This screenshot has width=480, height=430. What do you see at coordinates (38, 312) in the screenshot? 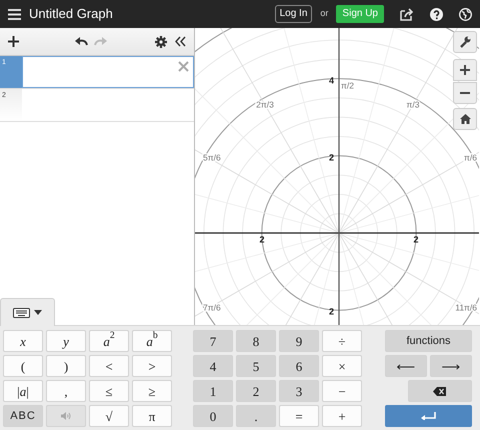
I see `caret-icon` at bounding box center [38, 312].